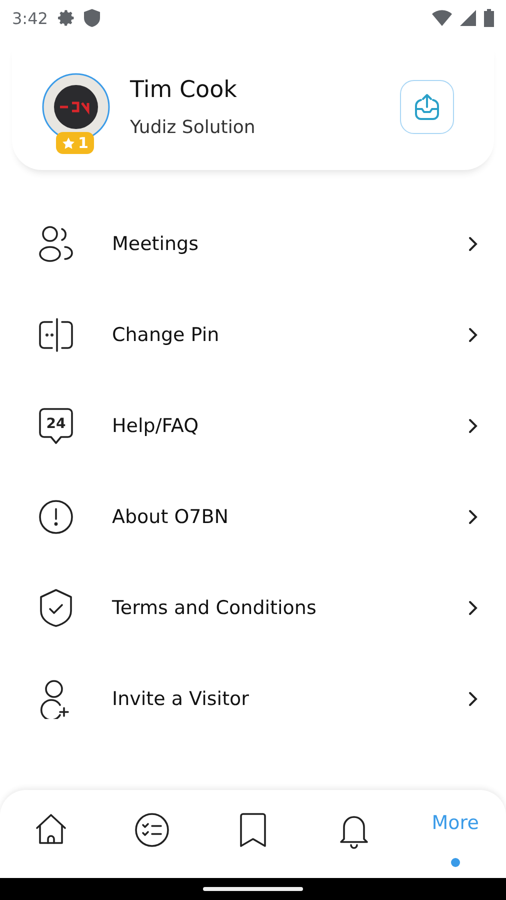  What do you see at coordinates (468, 18) in the screenshot?
I see `signal-icon` at bounding box center [468, 18].